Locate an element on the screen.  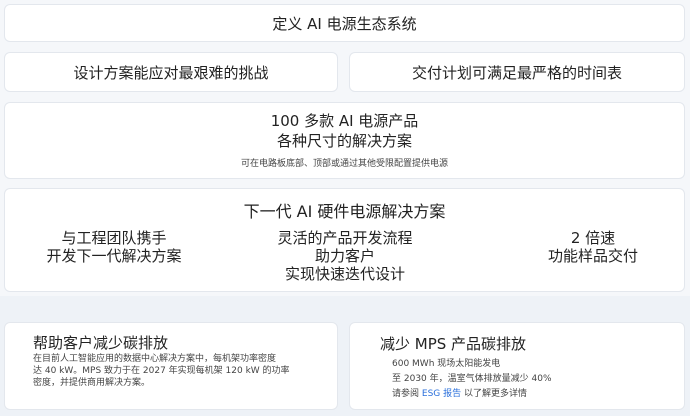
challenge-card: 设计方案能应对最艰难的挑战 is located at coordinates (171, 72).